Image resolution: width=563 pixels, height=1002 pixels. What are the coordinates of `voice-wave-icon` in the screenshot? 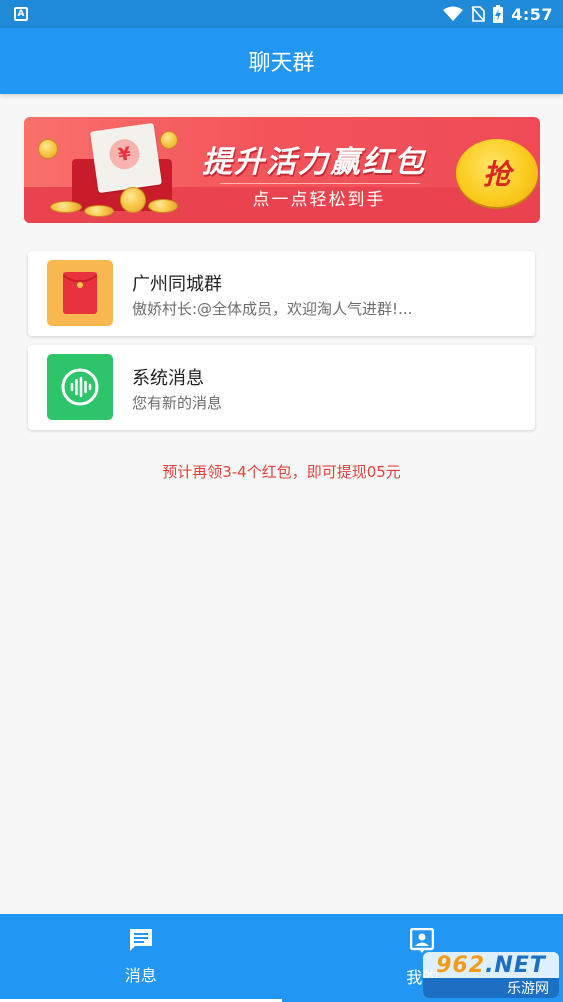 It's located at (80, 387).